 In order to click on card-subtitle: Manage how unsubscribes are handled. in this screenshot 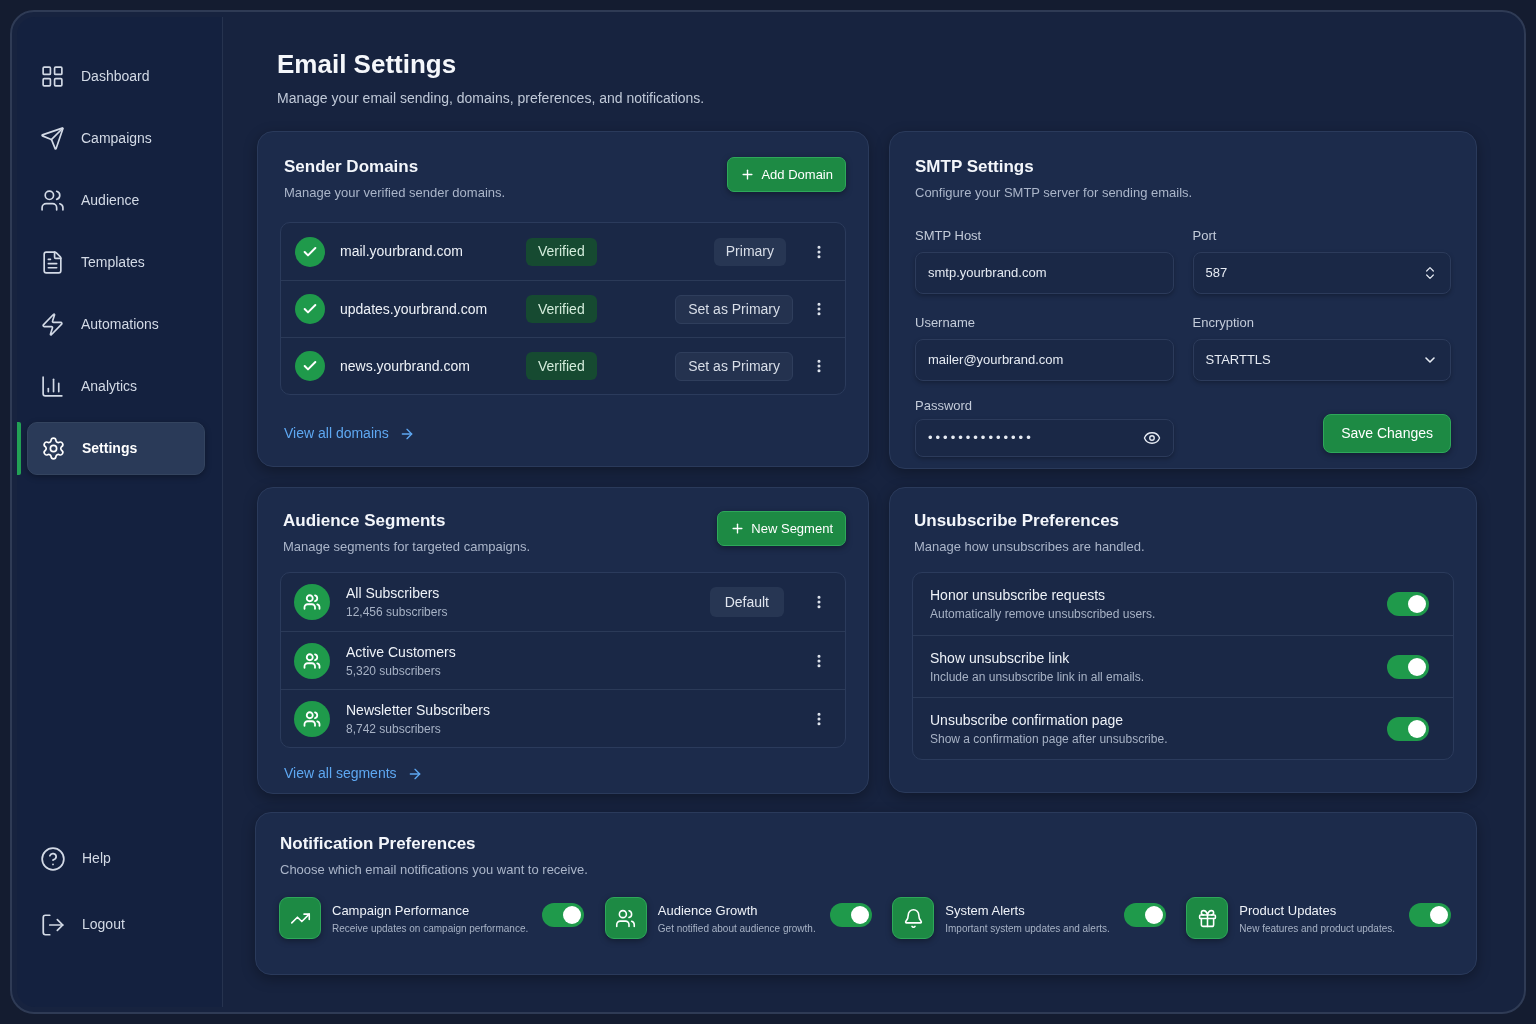, I will do `click(1030, 547)`.